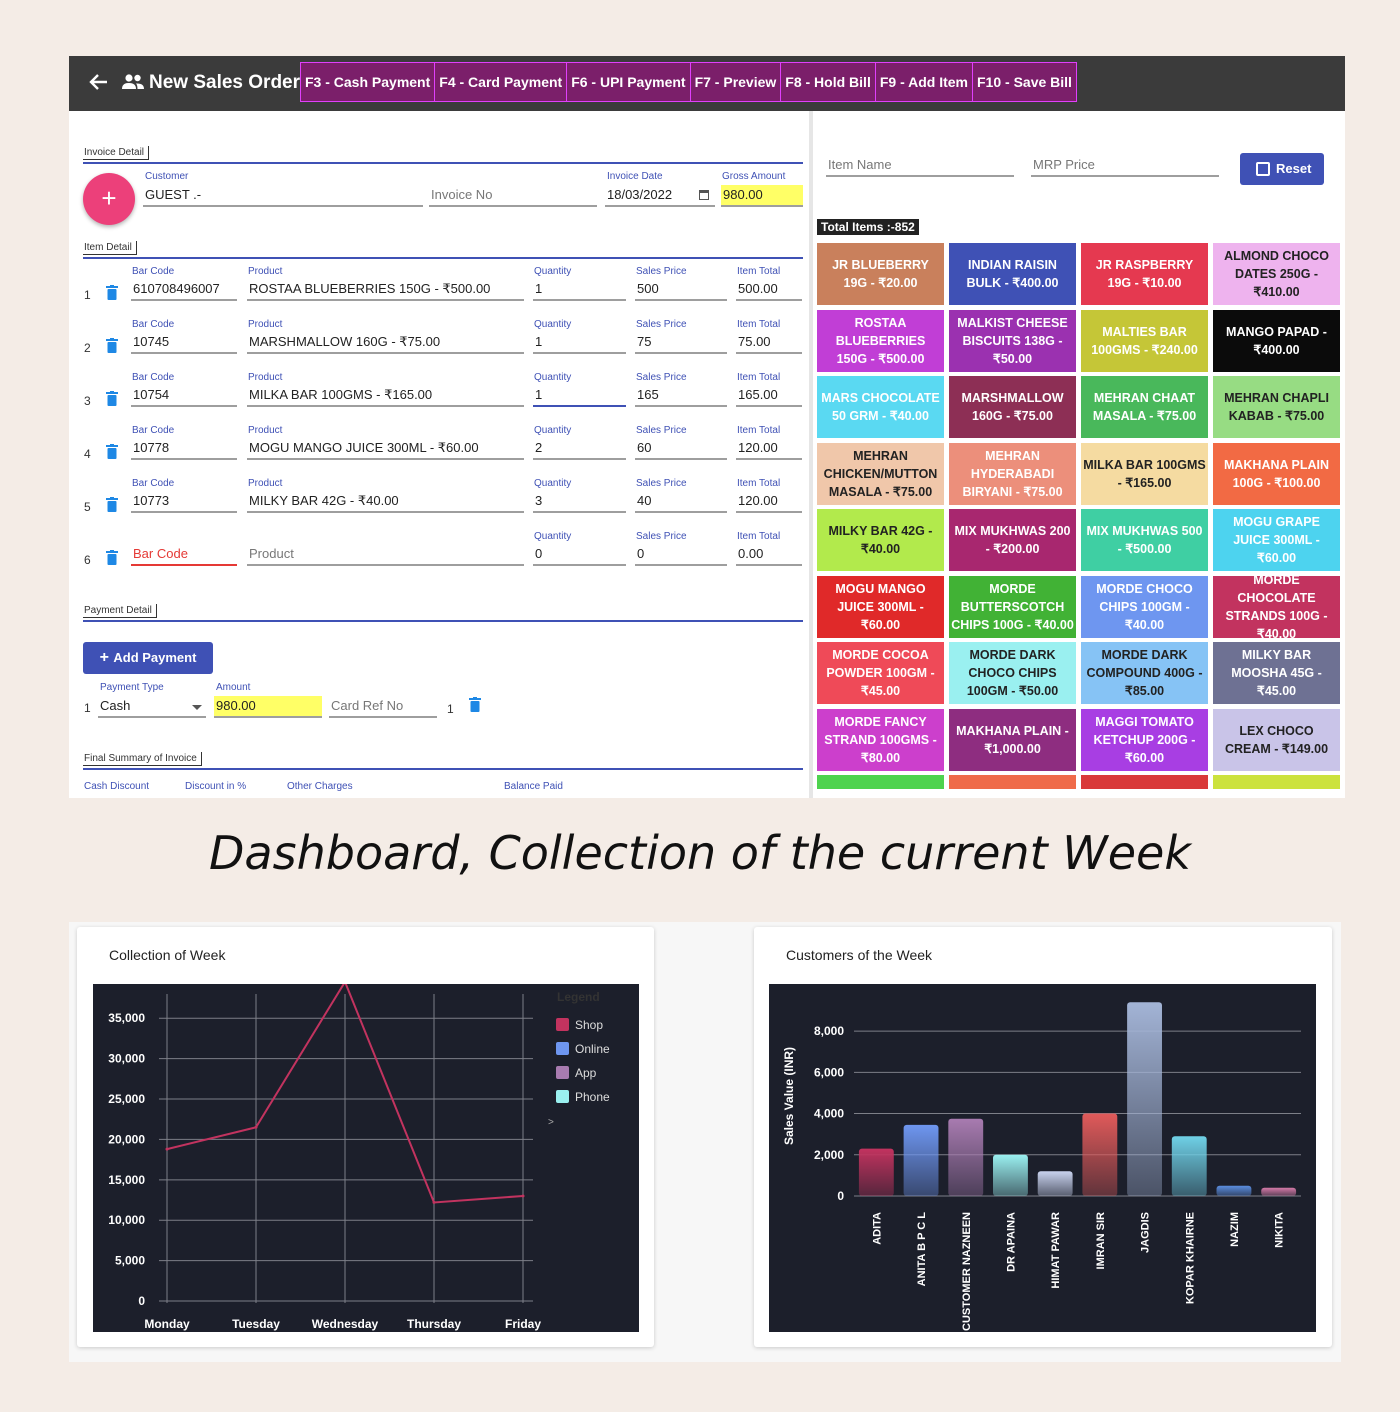 This screenshot has height=1412, width=1400. Describe the element at coordinates (924, 82) in the screenshot. I see `add-item-button: F9 - Add Item` at that location.